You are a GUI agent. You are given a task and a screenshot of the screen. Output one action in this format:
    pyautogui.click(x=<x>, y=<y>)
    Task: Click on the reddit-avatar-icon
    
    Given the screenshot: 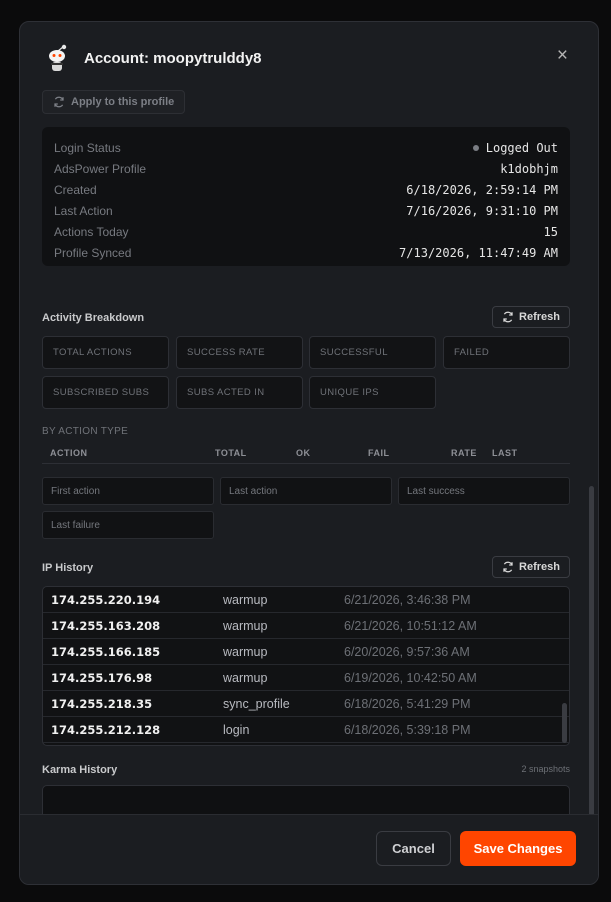 What is the action you would take?
    pyautogui.click(x=57, y=58)
    